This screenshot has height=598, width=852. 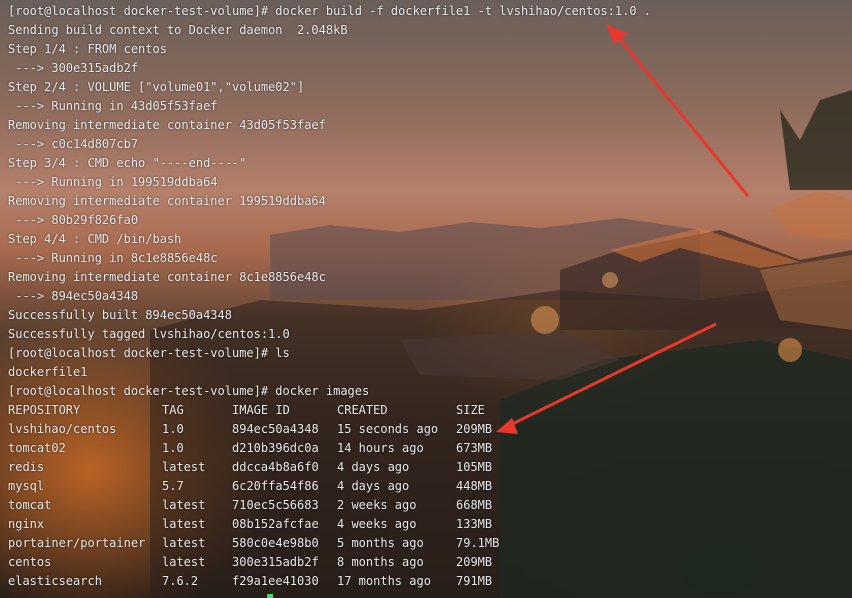 I want to click on cell-created: 14 hours ago, so click(x=380, y=448).